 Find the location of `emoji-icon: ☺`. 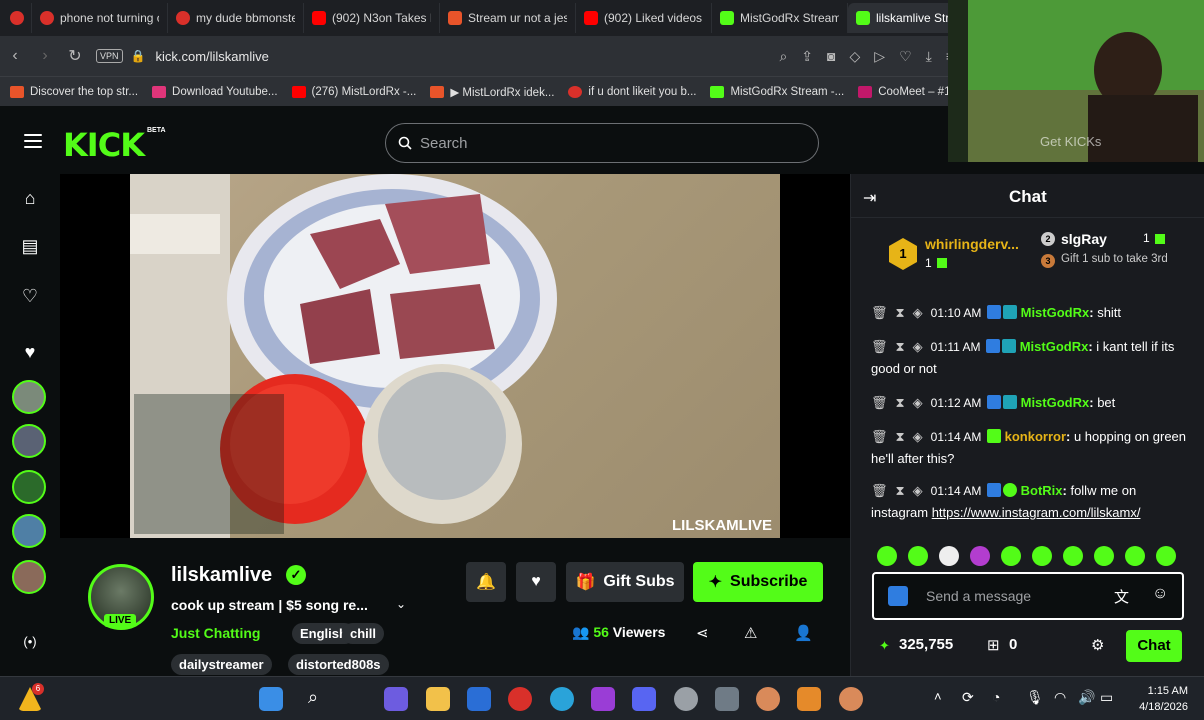

emoji-icon: ☺ is located at coordinates (1160, 594).